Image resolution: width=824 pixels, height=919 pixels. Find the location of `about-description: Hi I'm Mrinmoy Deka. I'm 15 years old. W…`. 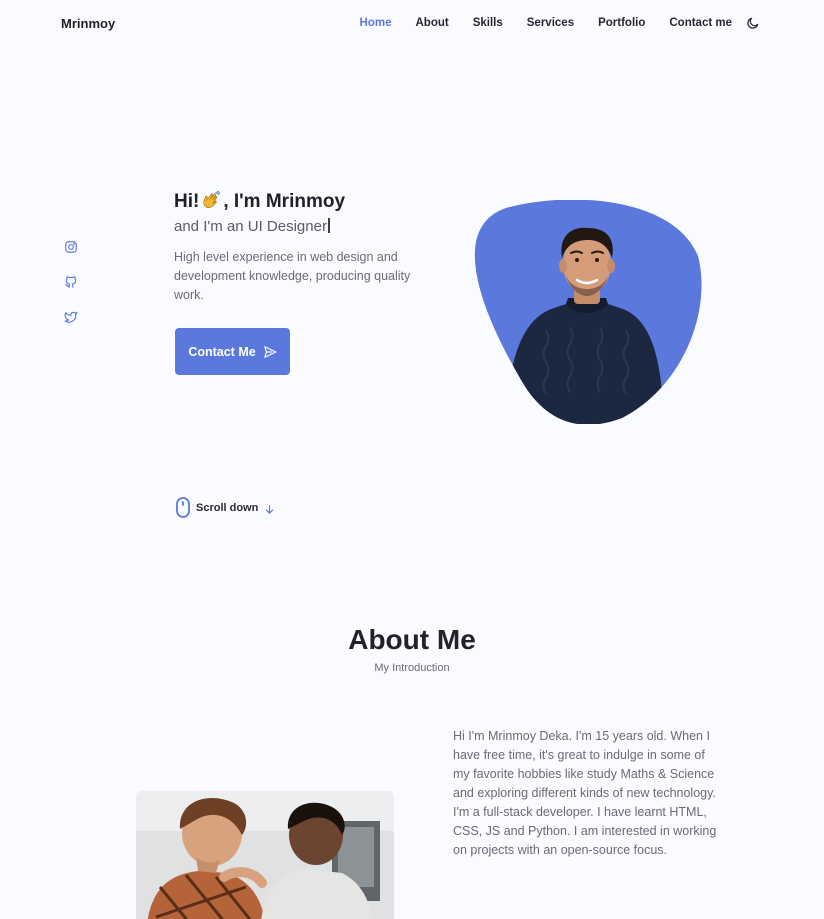

about-description: Hi I'm Mrinmoy Deka. I'm 15 years old. W… is located at coordinates (585, 793).